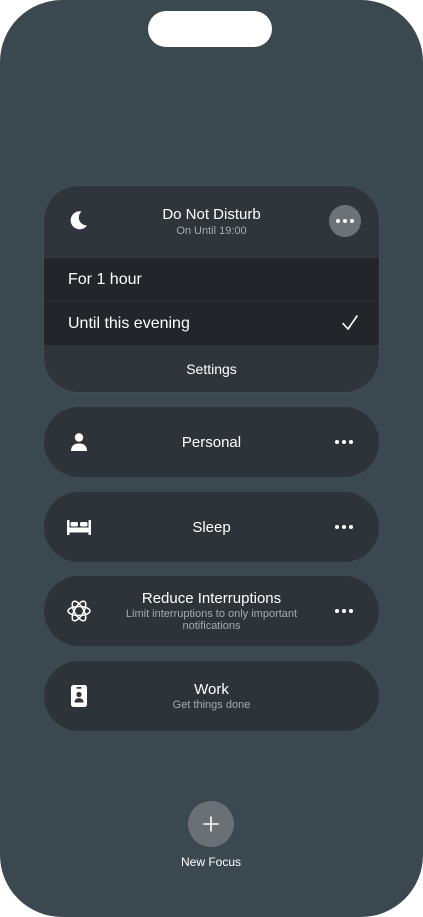  I want to click on focus-work-text: Work Get things done, so click(211, 696).